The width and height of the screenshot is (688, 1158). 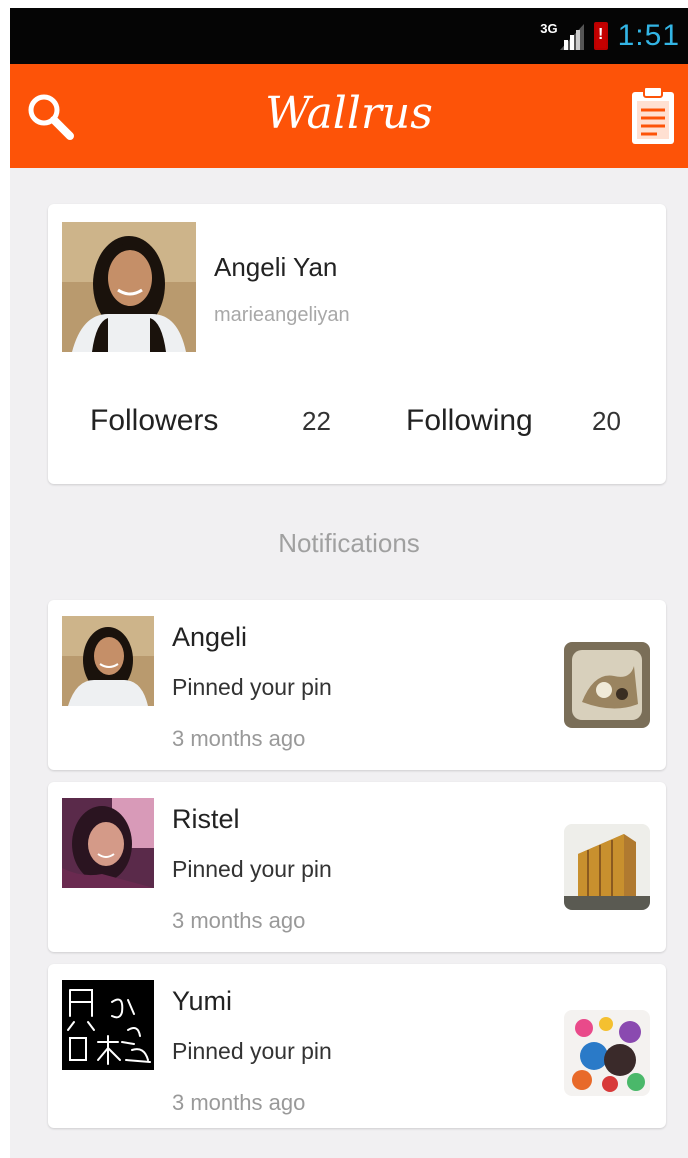 I want to click on following-count: 20, so click(x=606, y=421).